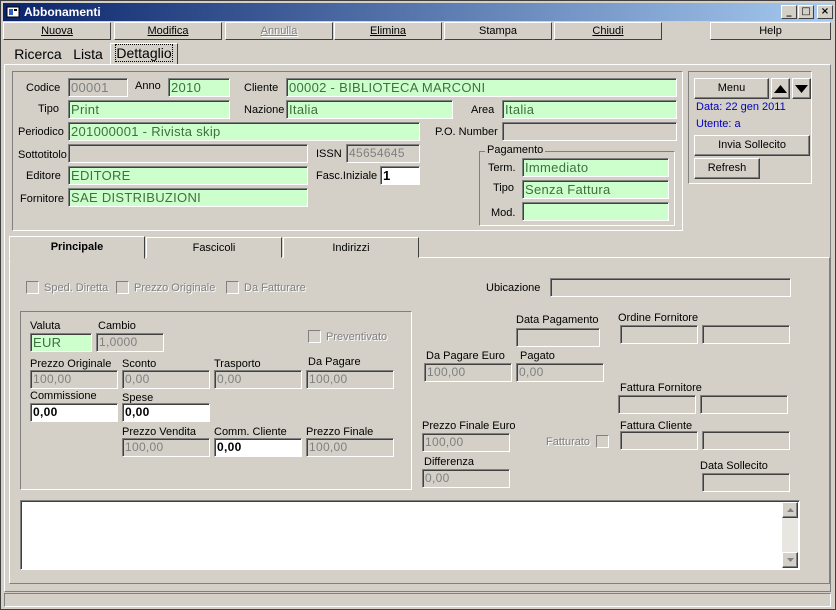 The height and width of the screenshot is (610, 836). I want to click on tab-fascicoli: Fascicoli, so click(214, 247).